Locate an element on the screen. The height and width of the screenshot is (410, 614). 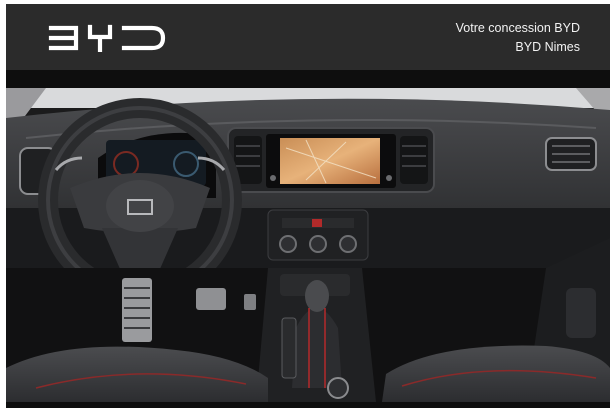
dealer-info: Votre concession BYD BYD Nimes is located at coordinates (518, 38).